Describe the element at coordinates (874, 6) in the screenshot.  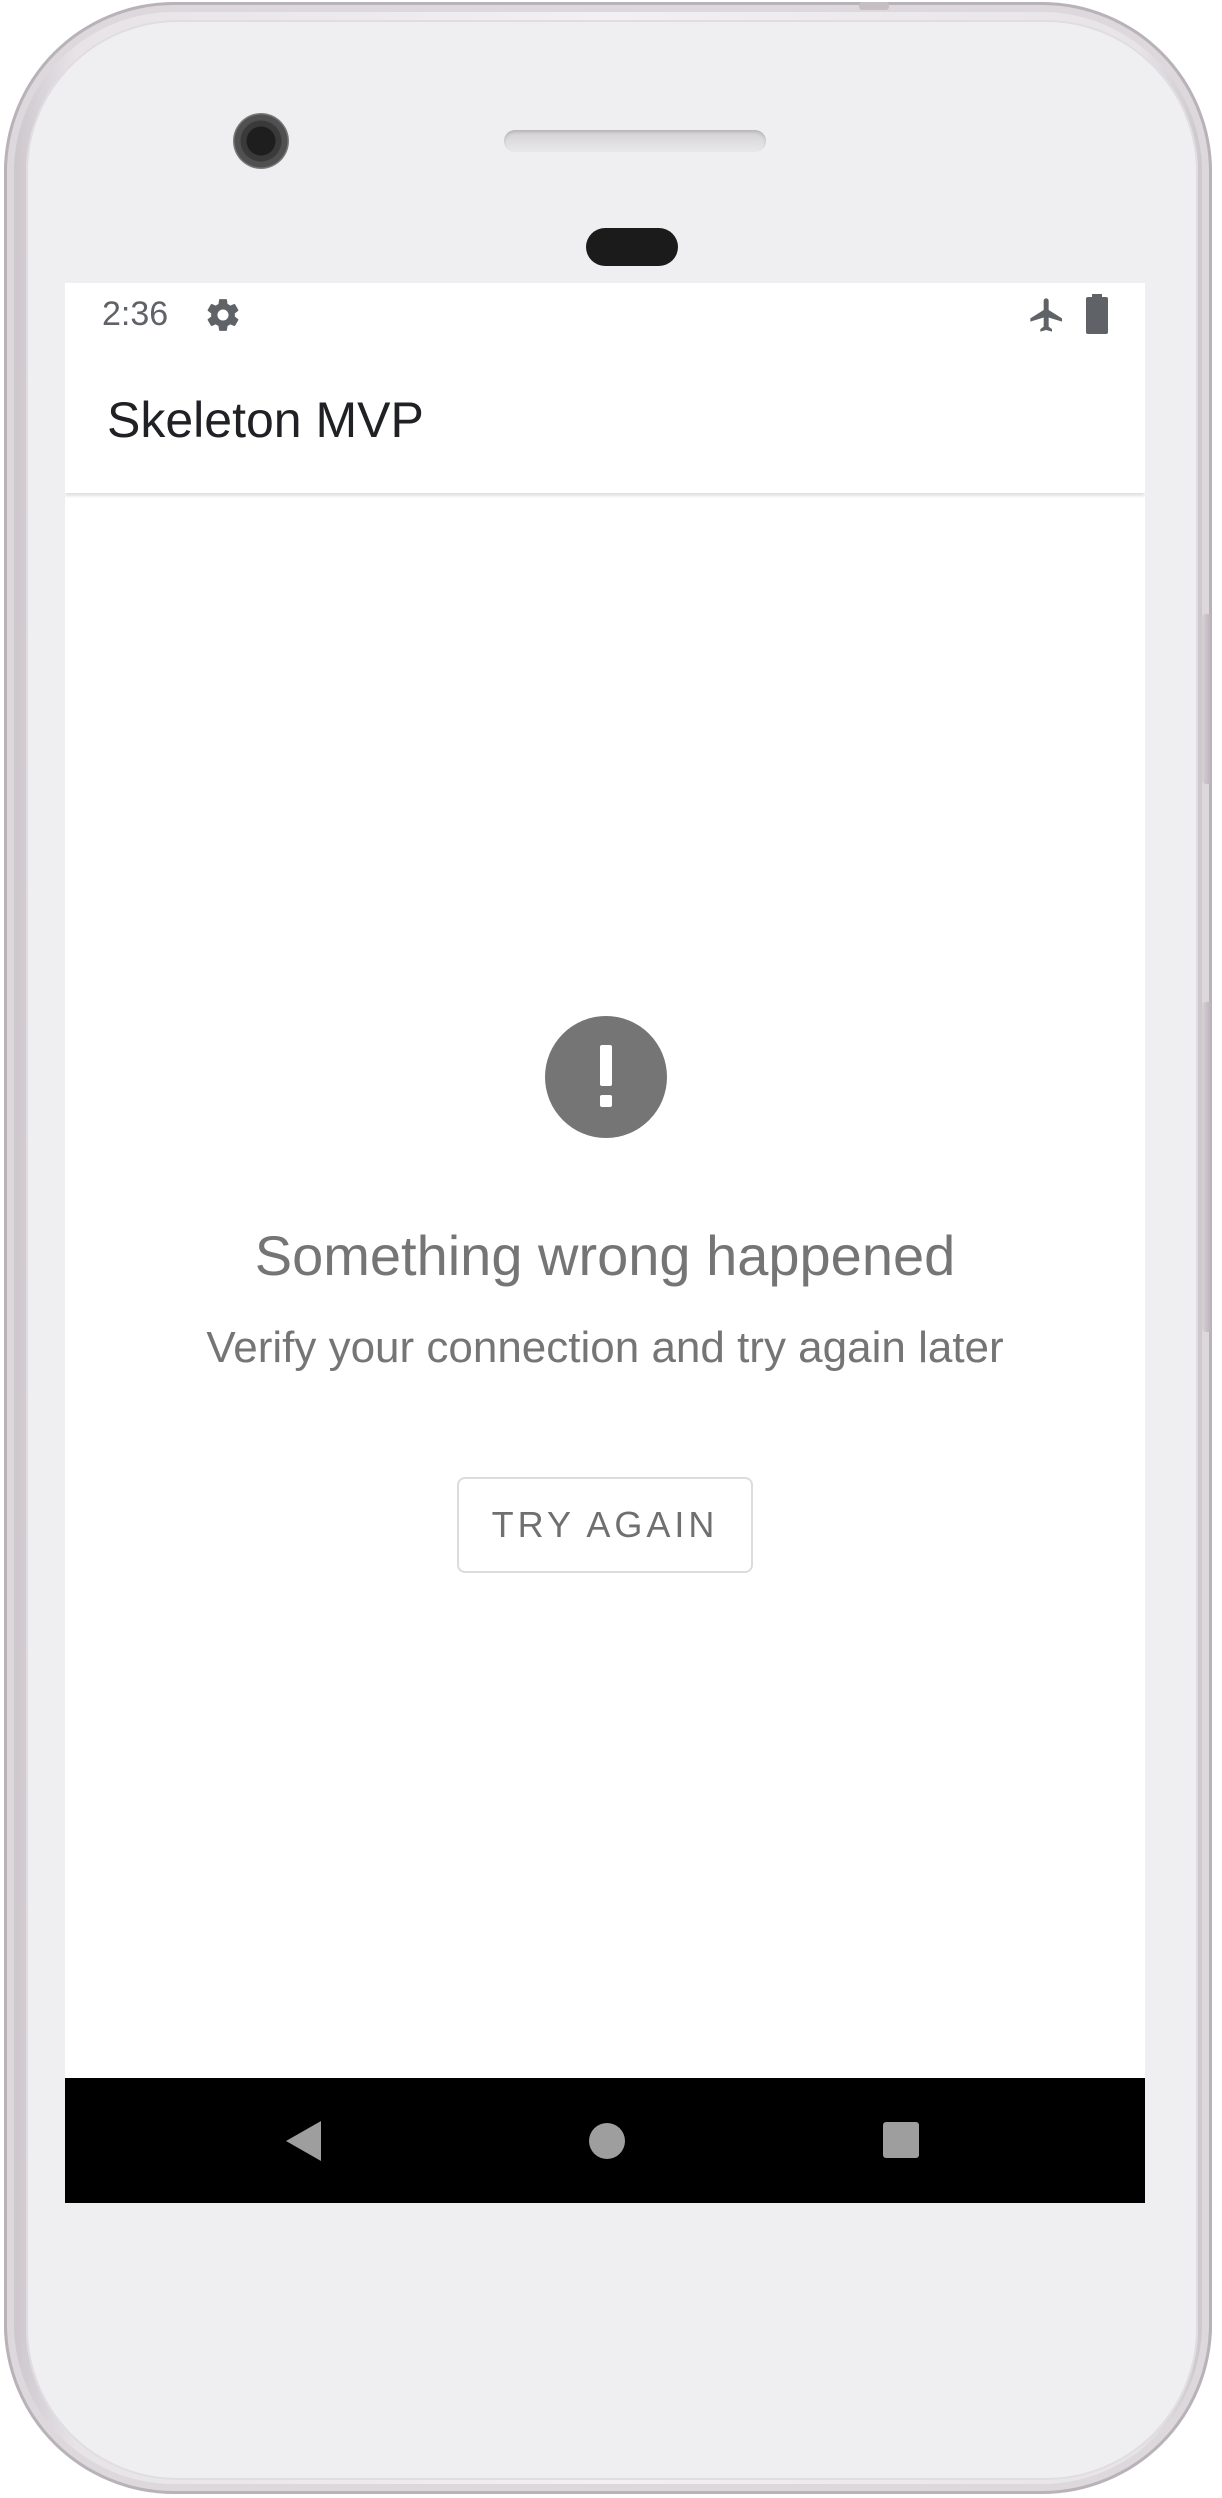
I see `phone-top-button` at that location.